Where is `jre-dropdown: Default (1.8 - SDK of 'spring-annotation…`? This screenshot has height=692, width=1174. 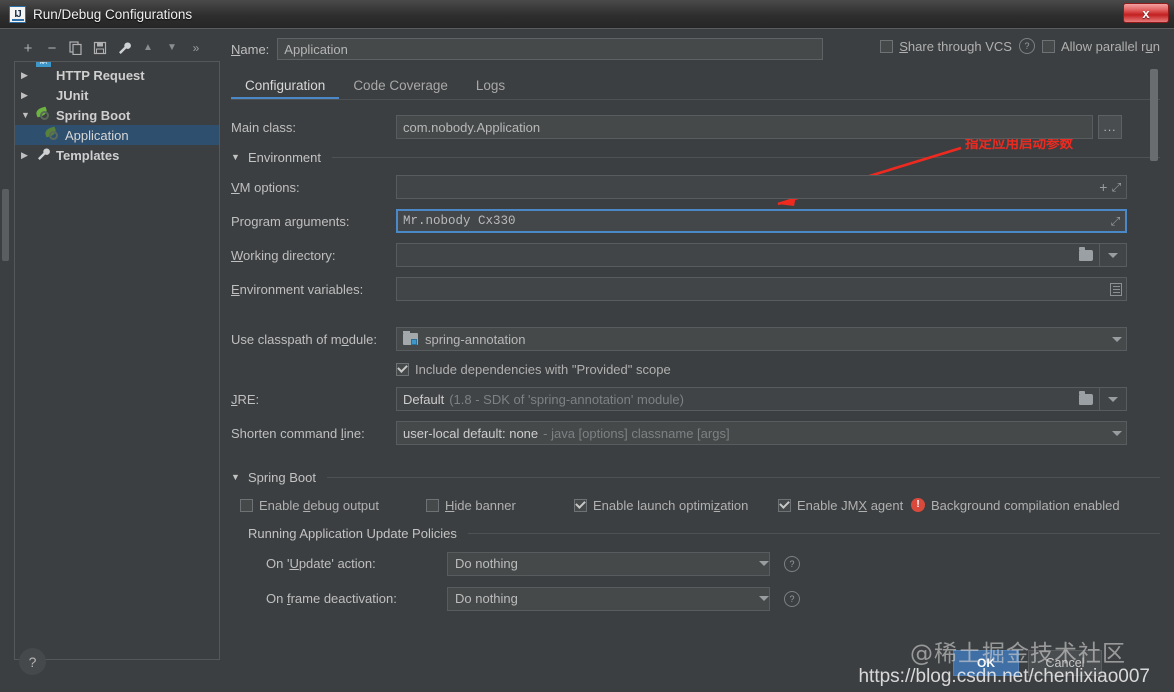 jre-dropdown: Default (1.8 - SDK of 'spring-annotation… is located at coordinates (761, 399).